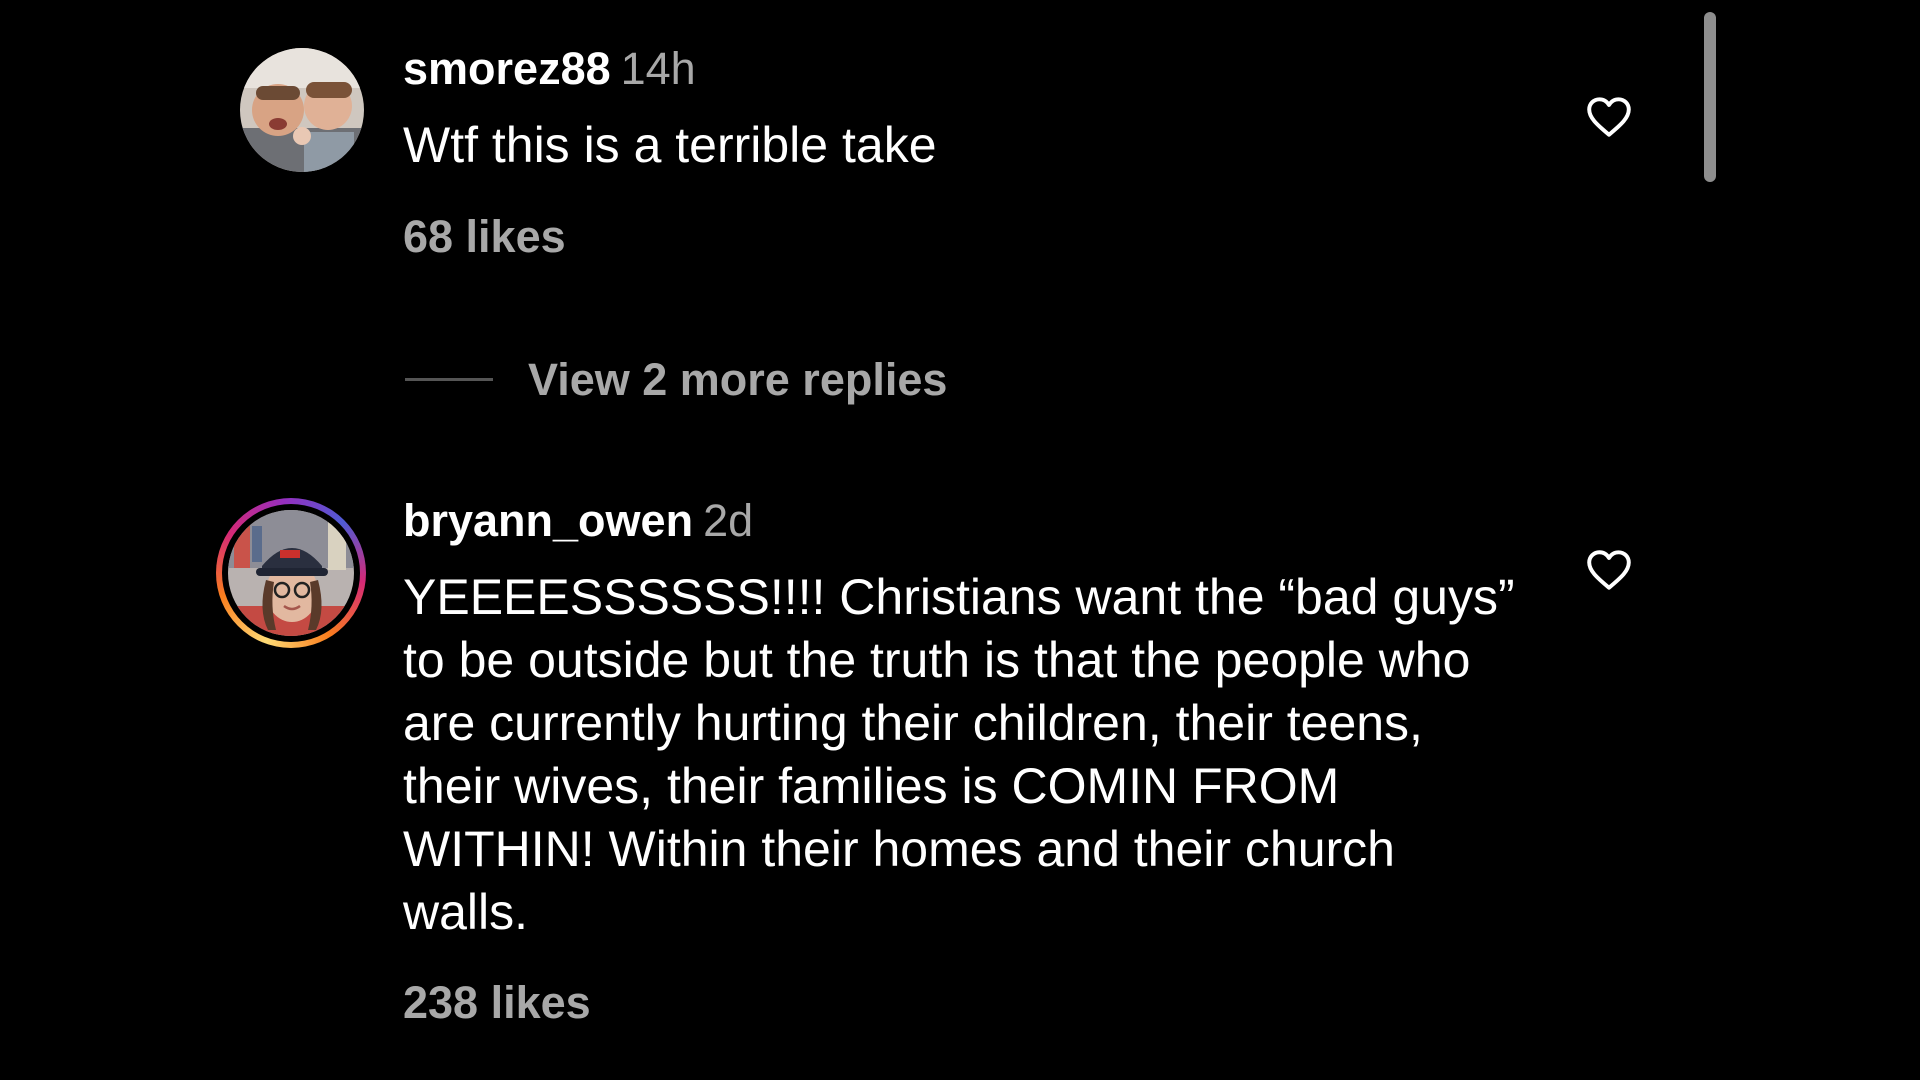 The image size is (1920, 1080). Describe the element at coordinates (484, 237) in the screenshot. I see `comment-likes-count: 68 likes` at that location.